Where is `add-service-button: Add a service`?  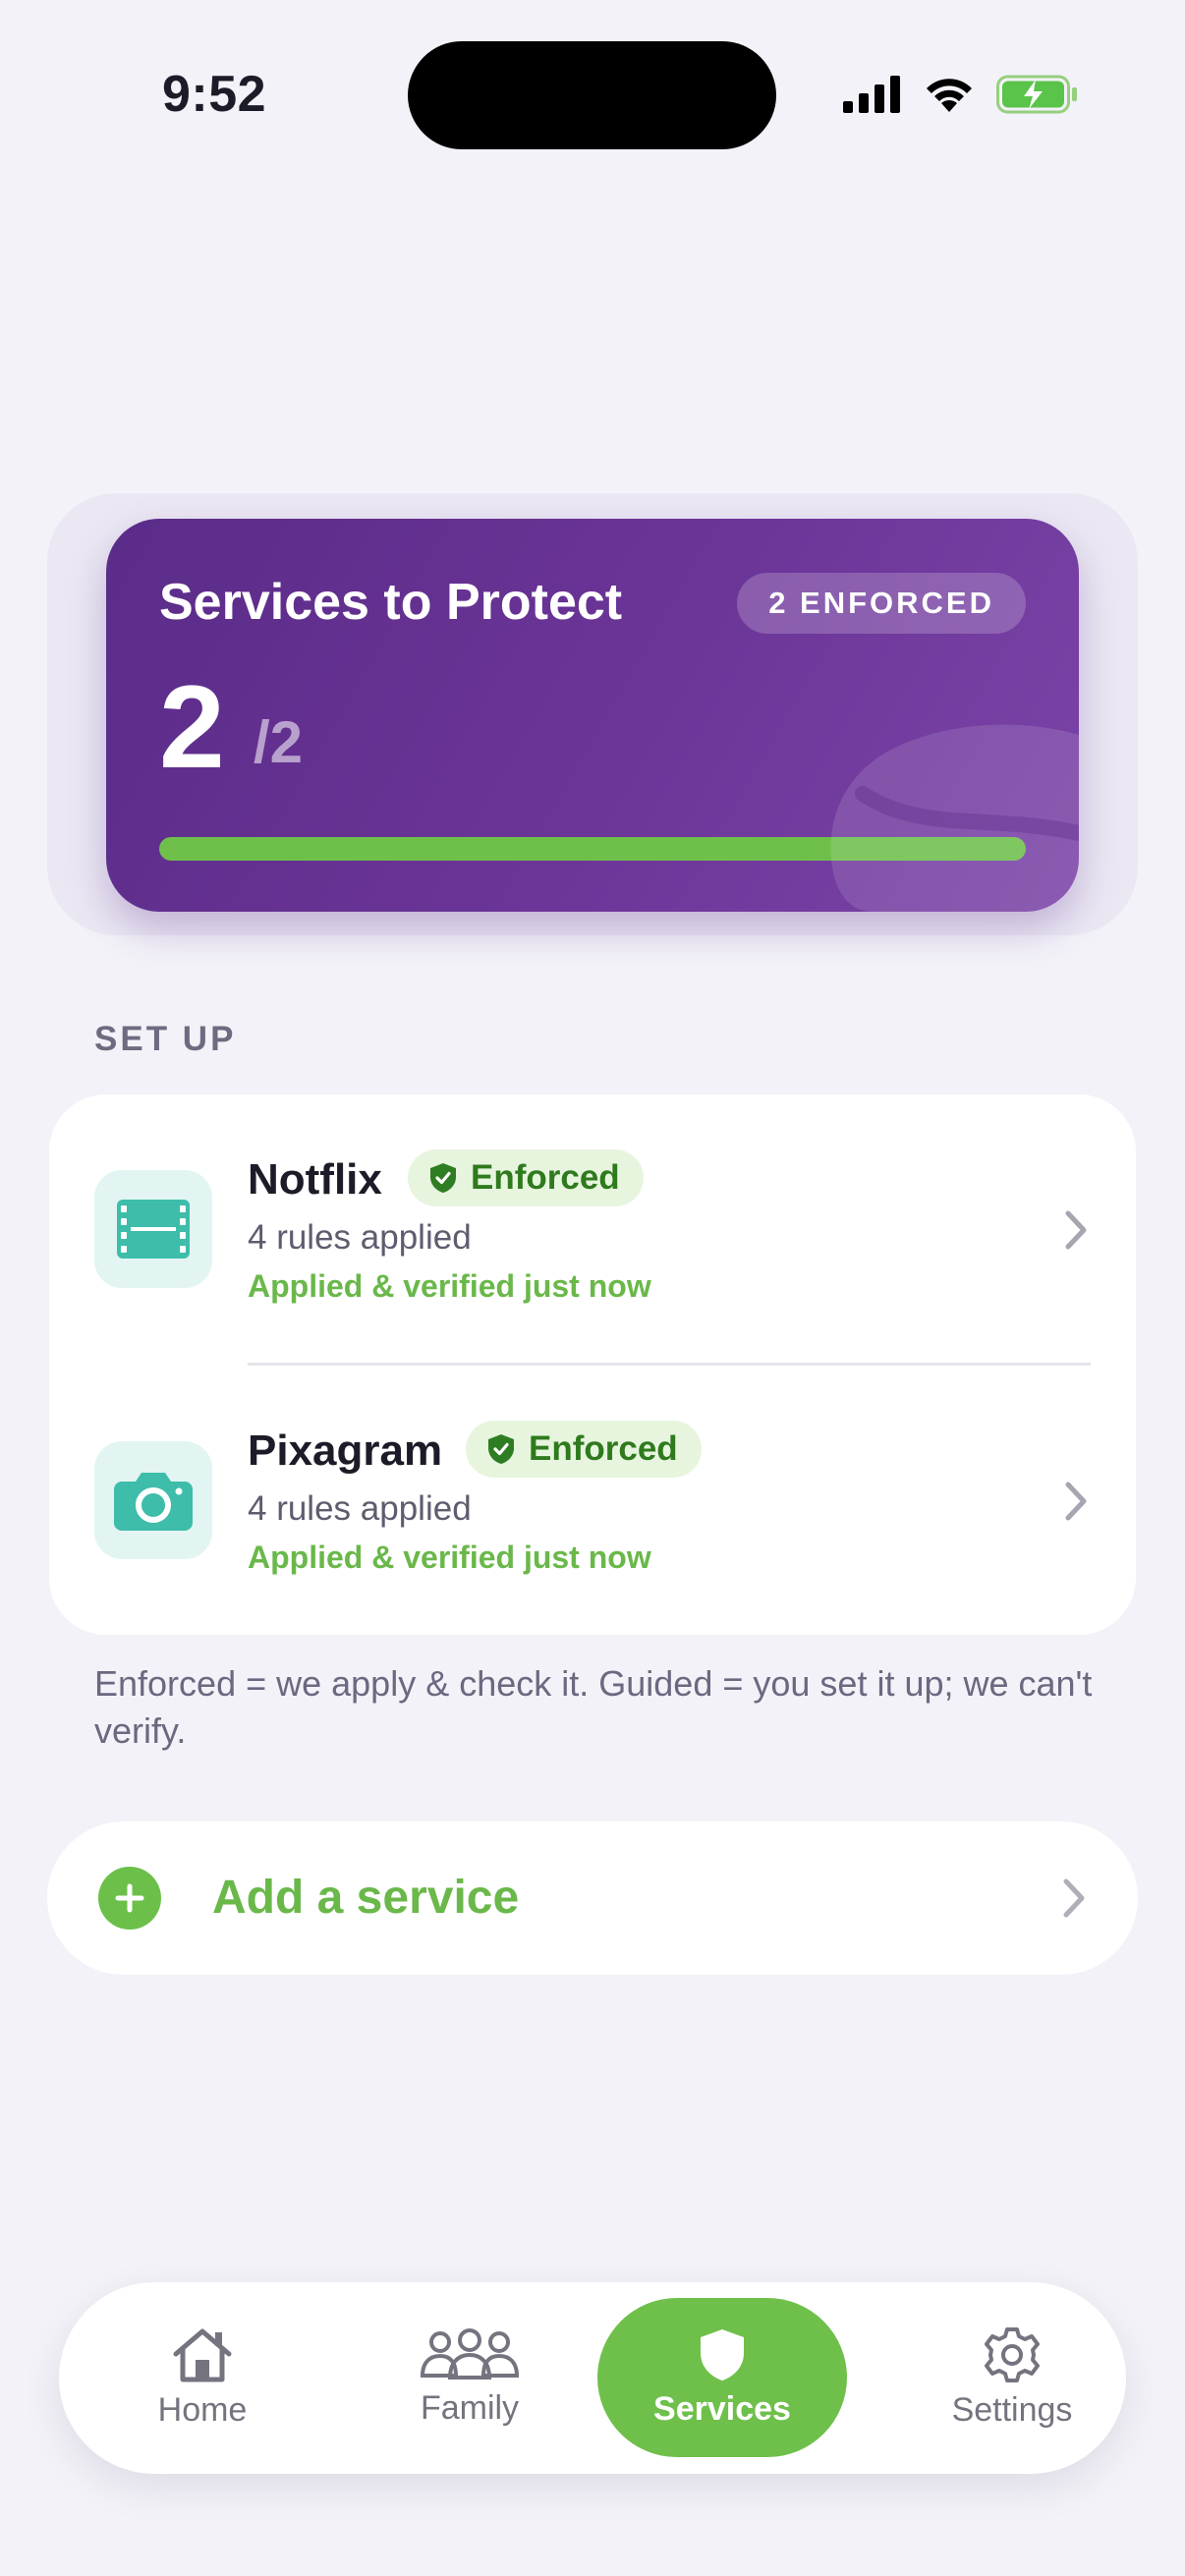 add-service-button: Add a service is located at coordinates (592, 1898).